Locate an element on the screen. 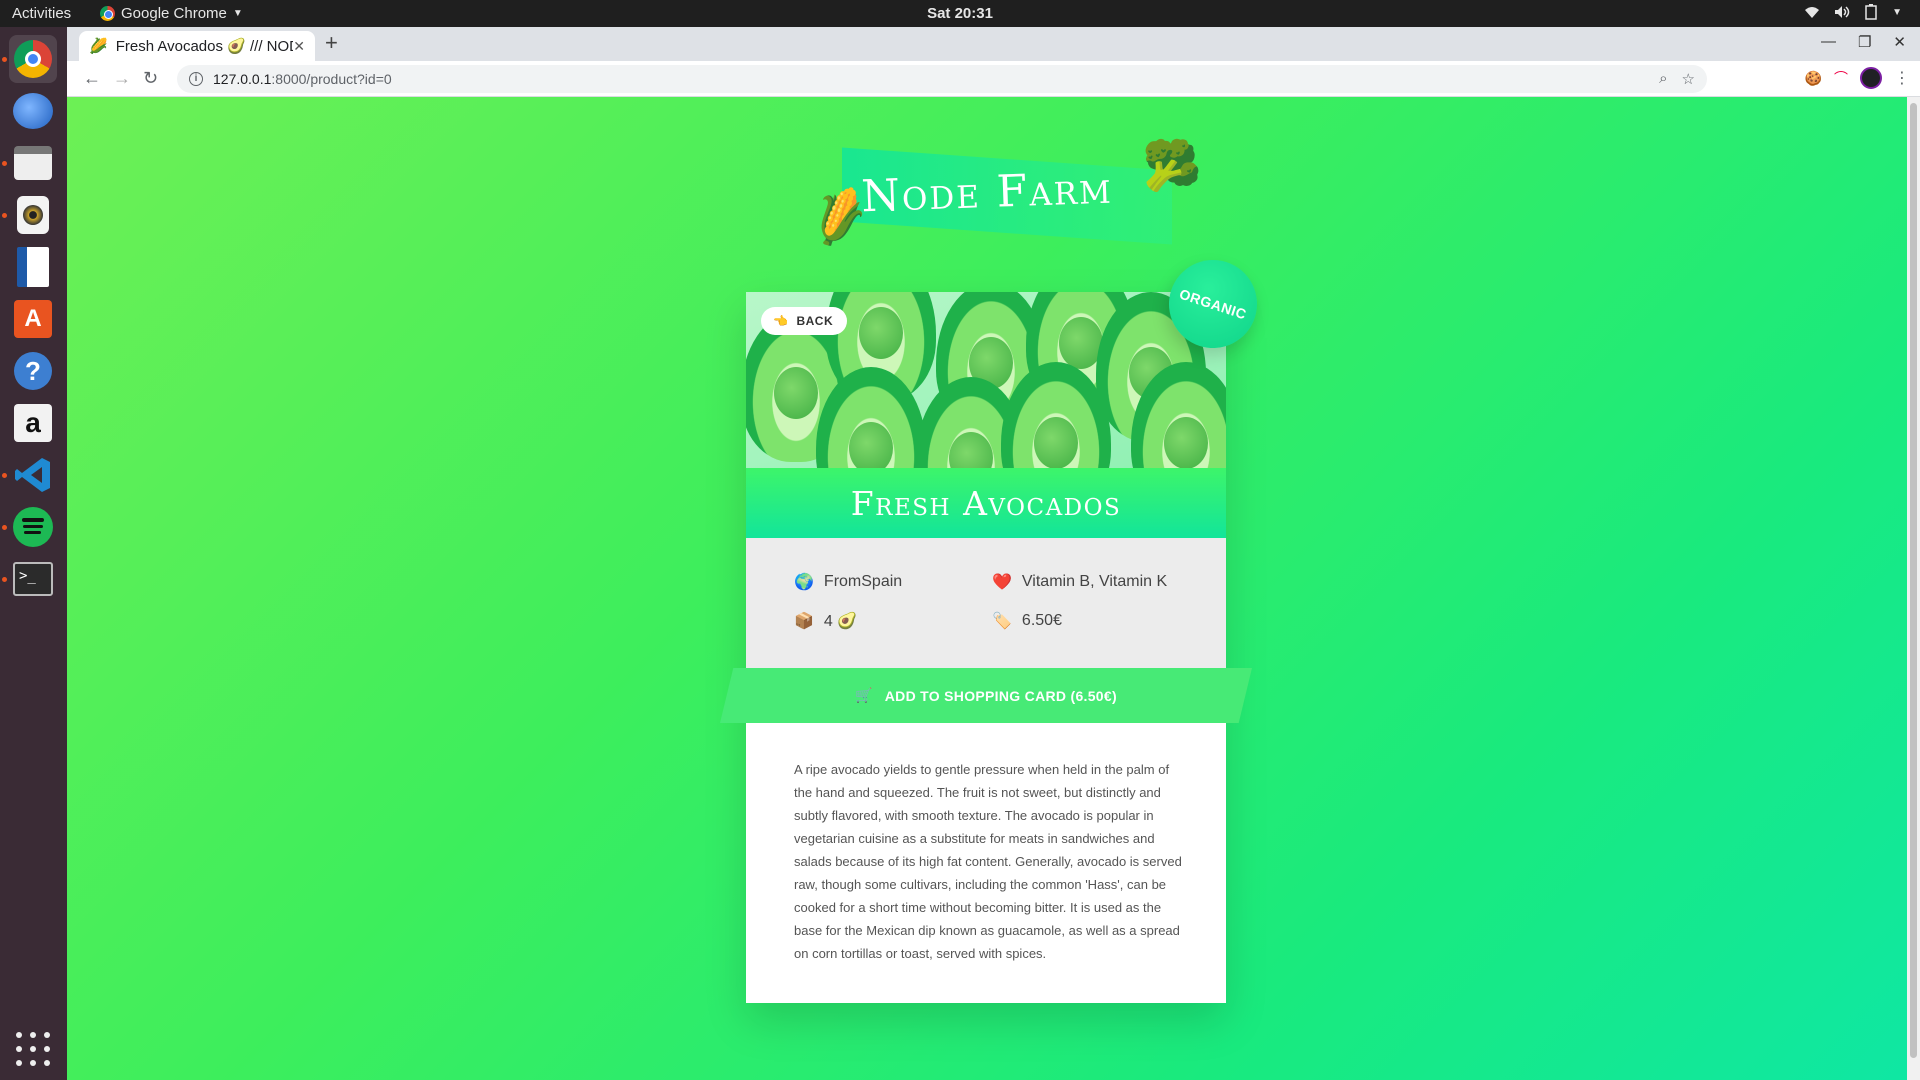 The image size is (1920, 1080). show-applications-icon is located at coordinates (33, 1049).